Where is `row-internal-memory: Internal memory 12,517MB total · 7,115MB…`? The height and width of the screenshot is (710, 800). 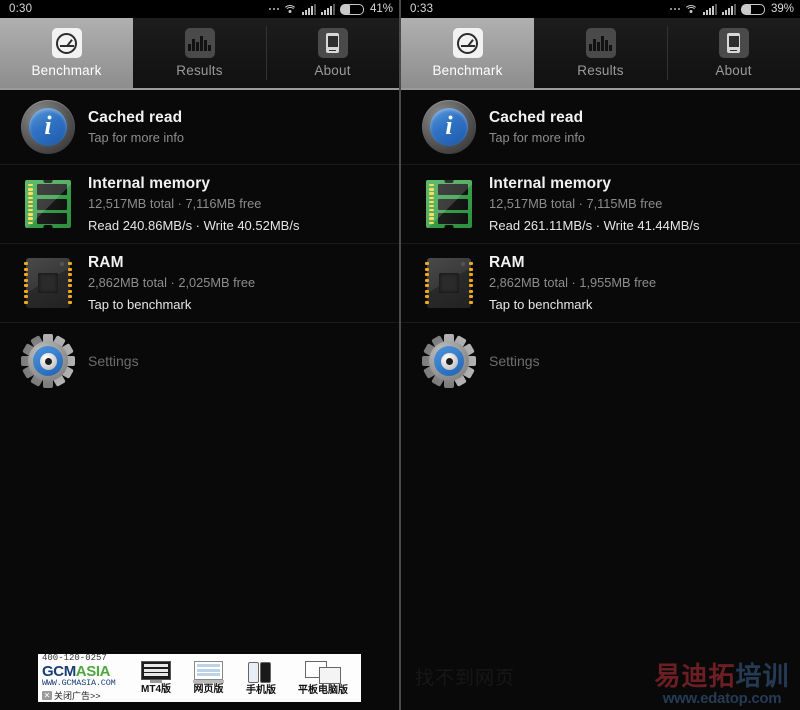
row-internal-memory: Internal memory 12,517MB total · 7,115MB… is located at coordinates (600, 204).